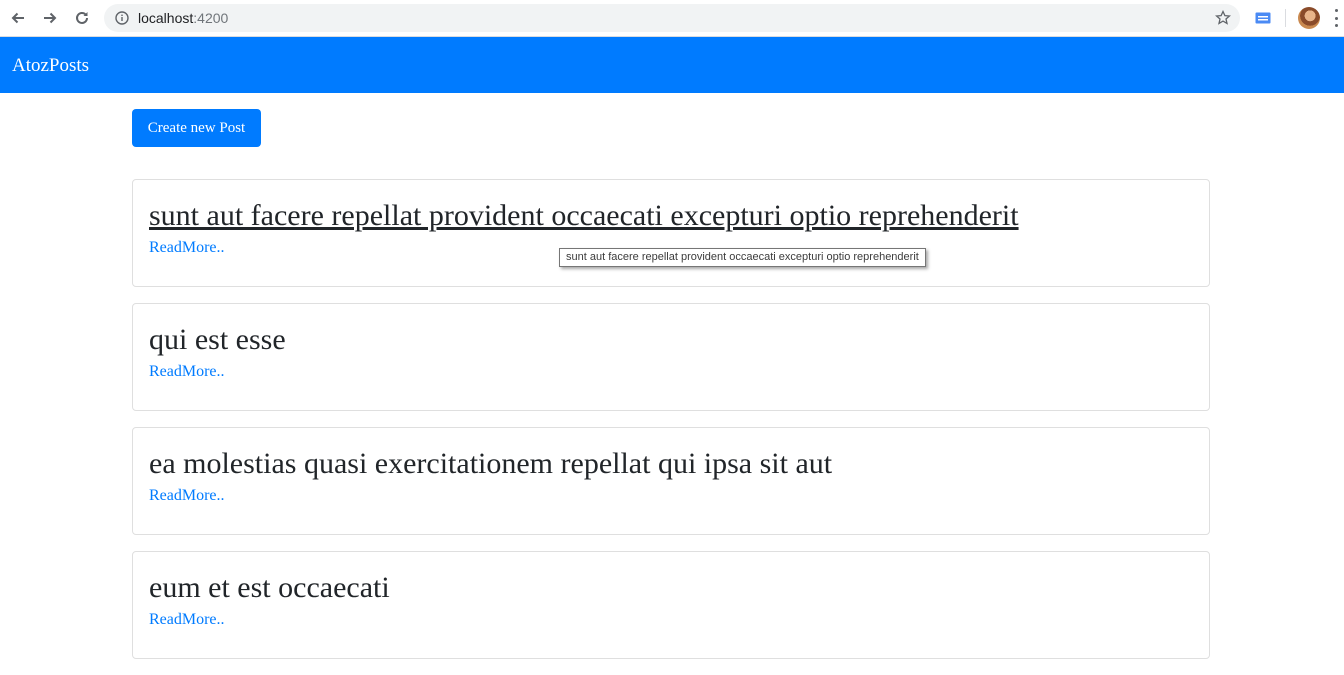  I want to click on browser-toolbar: localhost:4200, so click(672, 18).